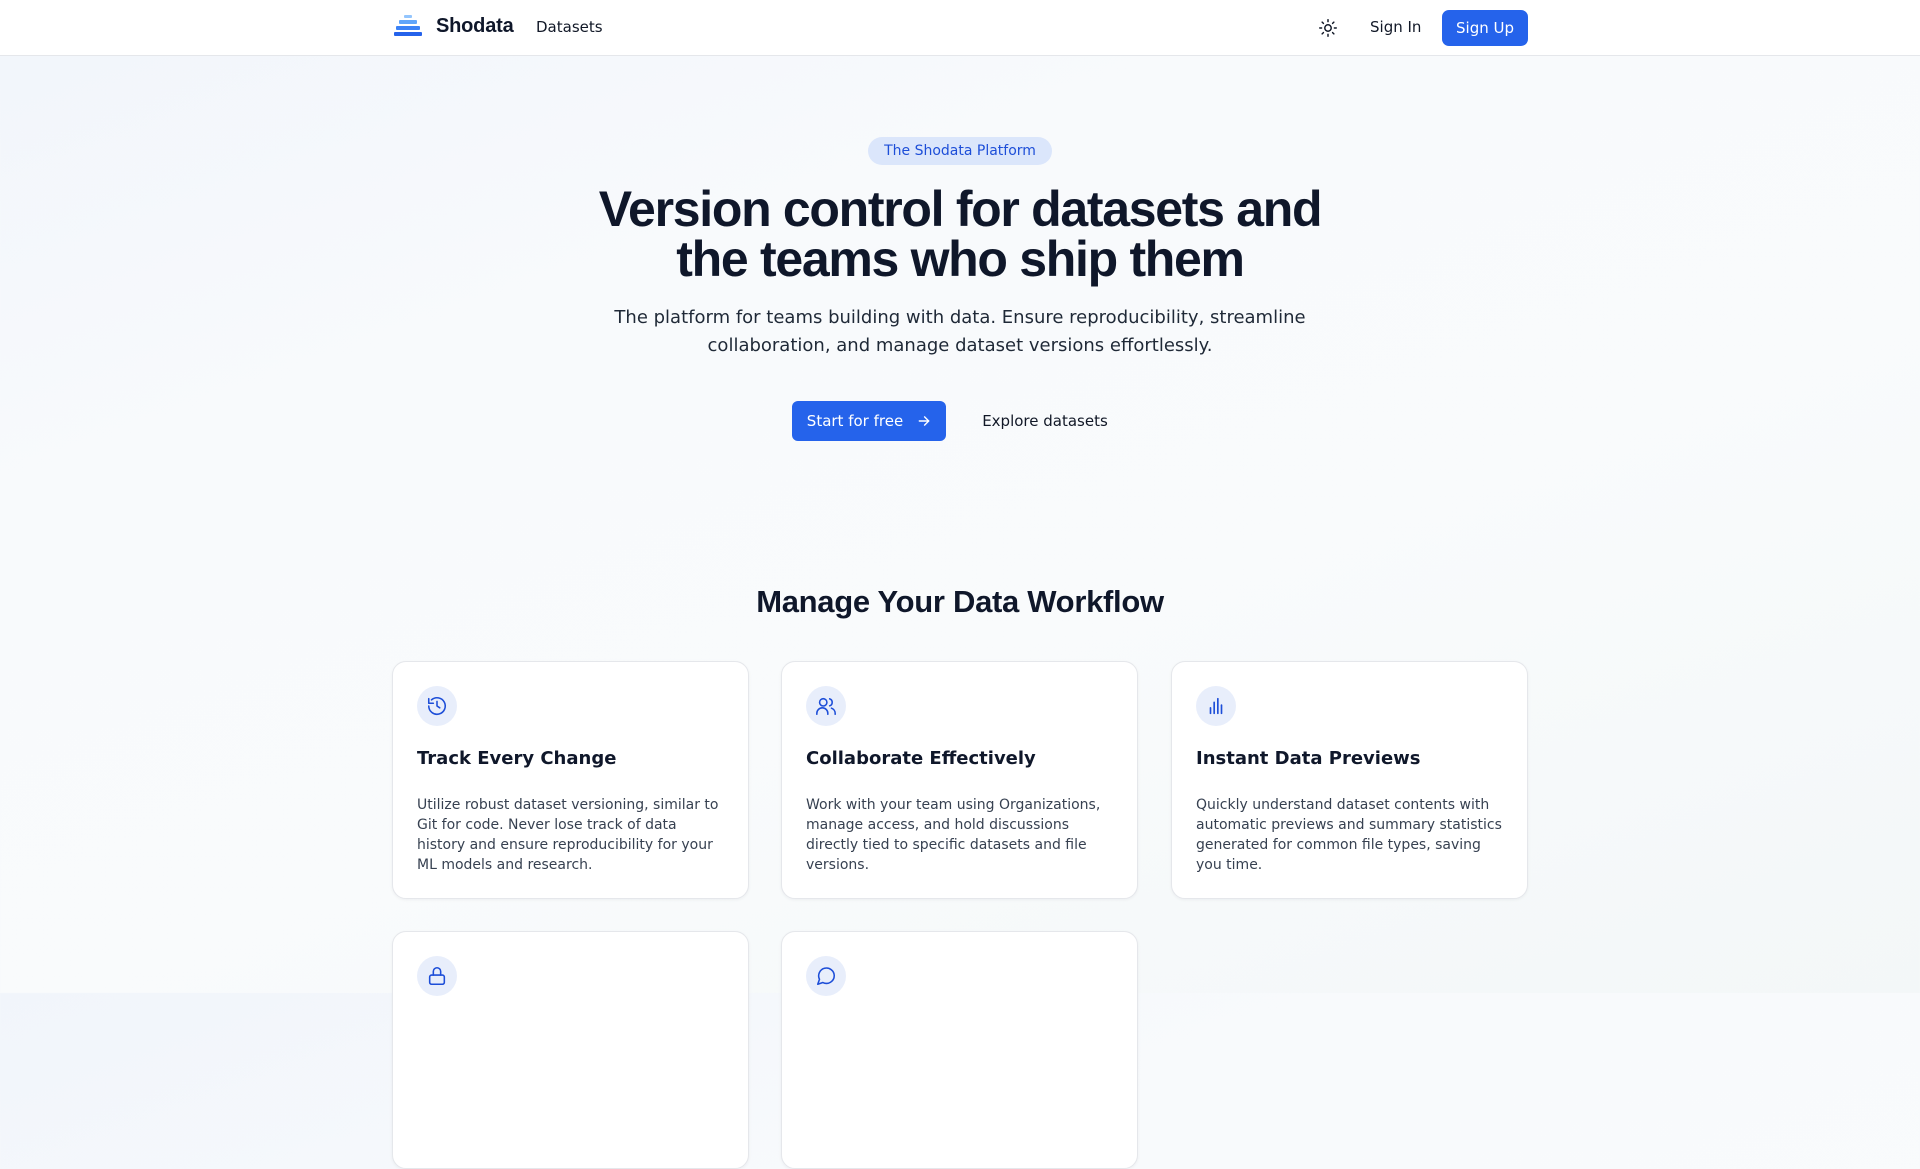 The width and height of the screenshot is (1920, 1169). I want to click on feature-card-discussions, so click(959, 1050).